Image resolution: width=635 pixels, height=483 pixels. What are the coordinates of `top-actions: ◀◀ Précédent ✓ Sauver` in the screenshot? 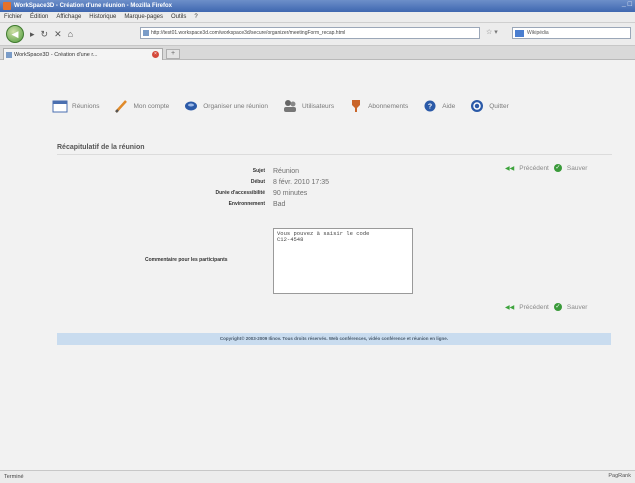 It's located at (546, 168).